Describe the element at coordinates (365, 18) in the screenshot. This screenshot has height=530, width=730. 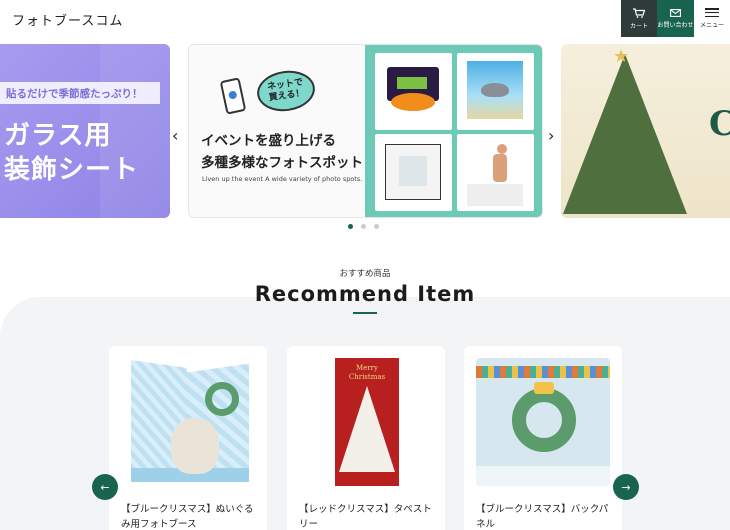
I see `site-header: フォトブースコム カート お問い合わせ メニュー` at that location.